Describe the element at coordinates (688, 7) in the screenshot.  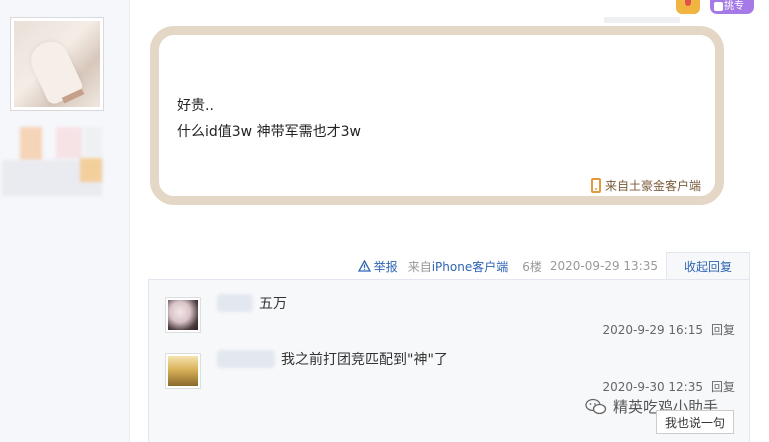
I see `crown-icon` at that location.